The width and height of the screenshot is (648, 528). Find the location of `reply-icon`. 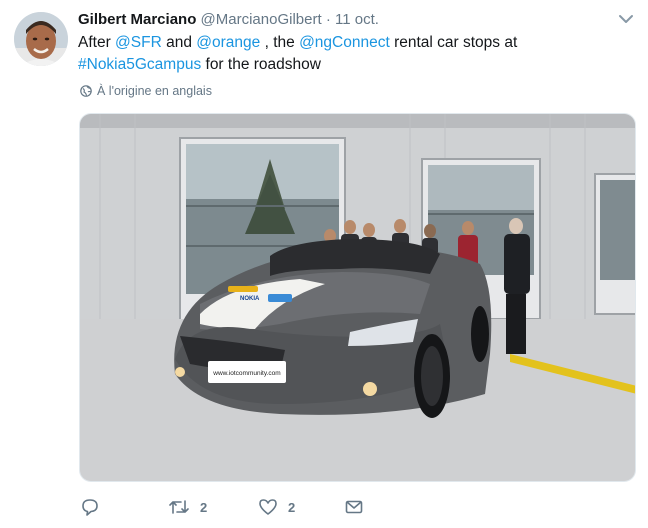

reply-icon is located at coordinates (90, 507).